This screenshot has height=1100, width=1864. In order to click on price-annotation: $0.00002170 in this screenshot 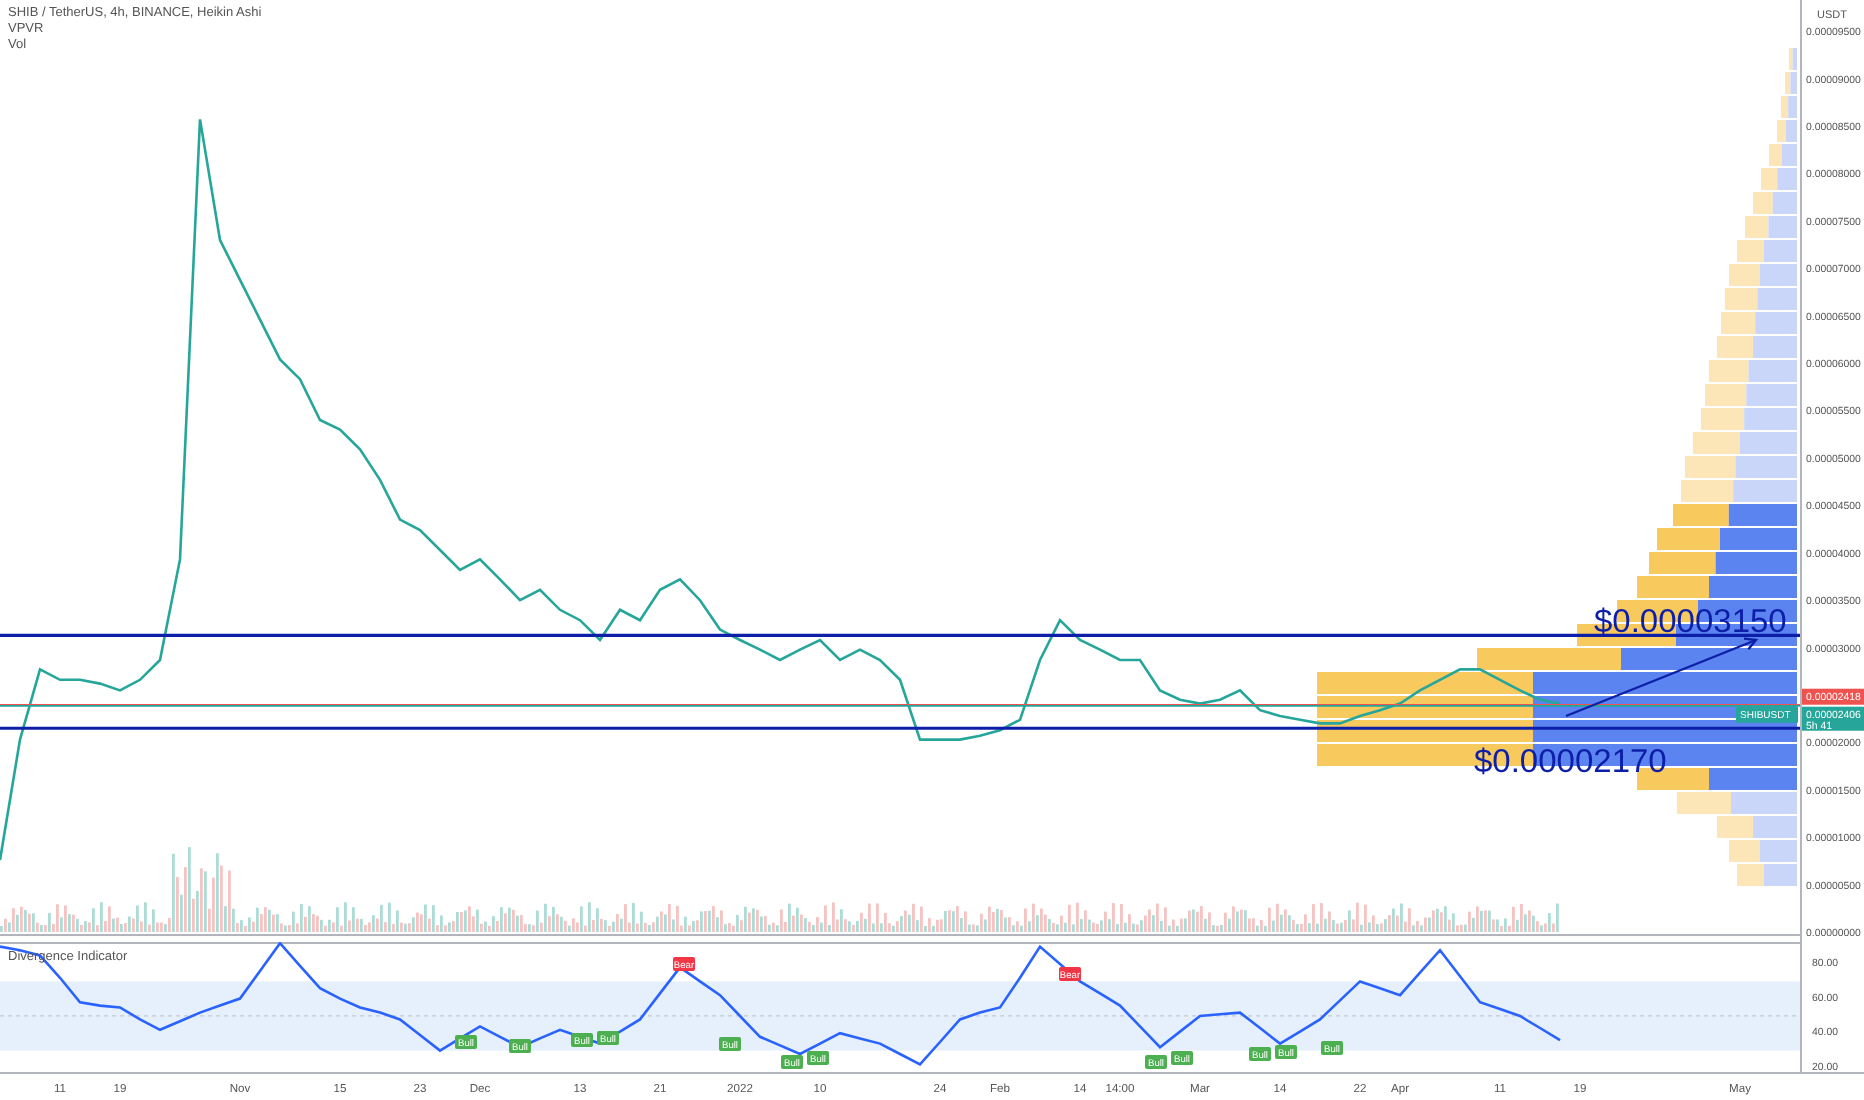, I will do `click(1570, 762)`.